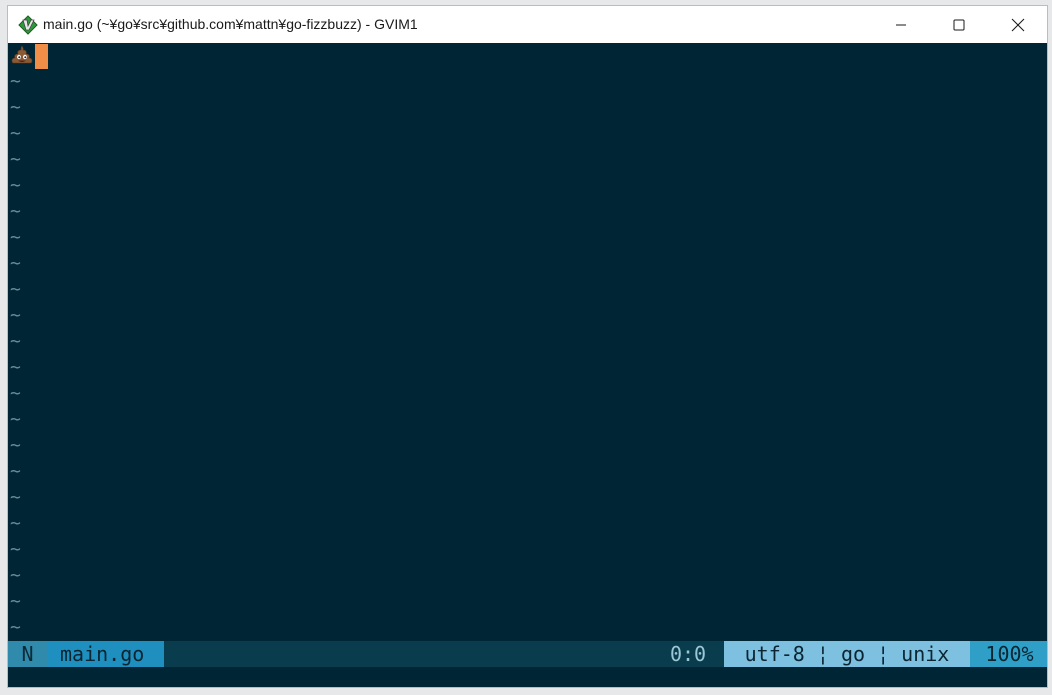  Describe the element at coordinates (41, 56) in the screenshot. I see `text-cursor` at that location.